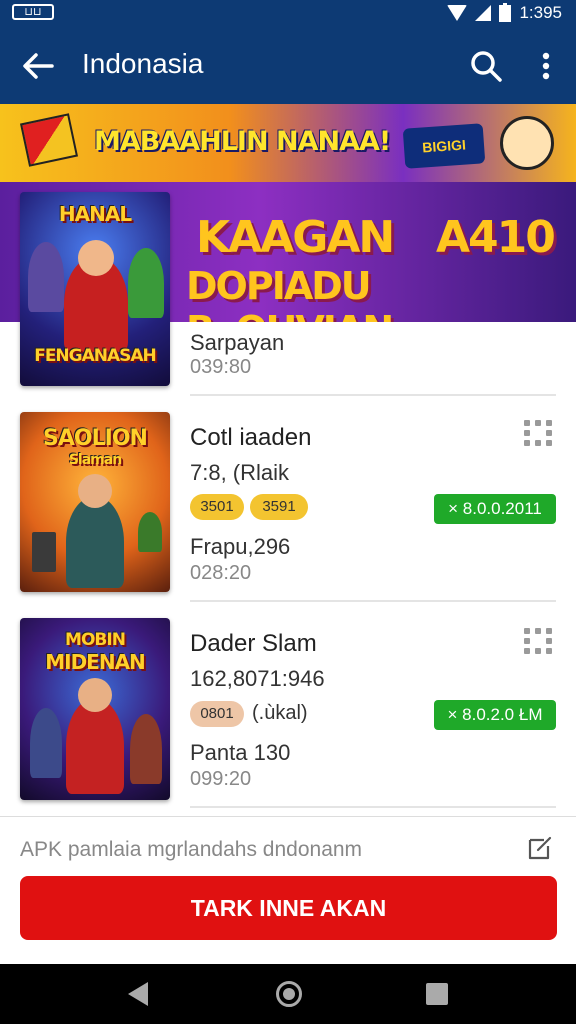 The width and height of the screenshot is (576, 1024). What do you see at coordinates (221, 573) in the screenshot?
I see `item-time: 028:20` at bounding box center [221, 573].